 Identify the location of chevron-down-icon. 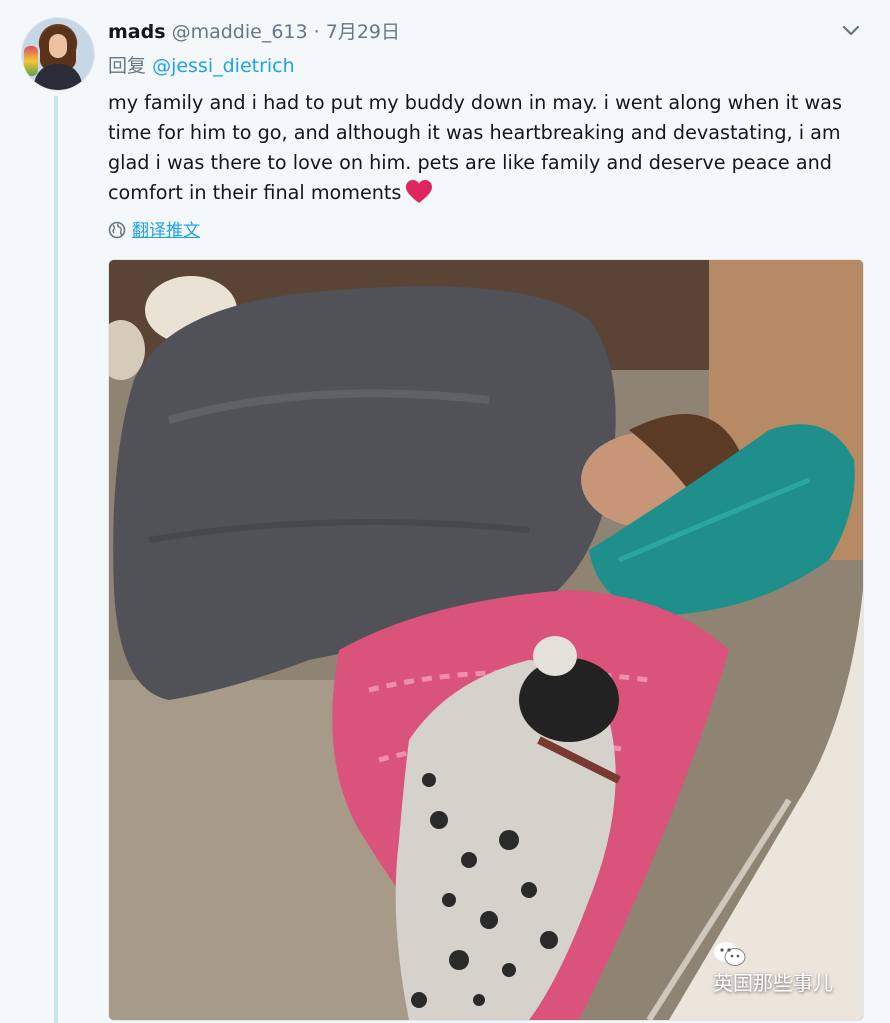
(851, 31).